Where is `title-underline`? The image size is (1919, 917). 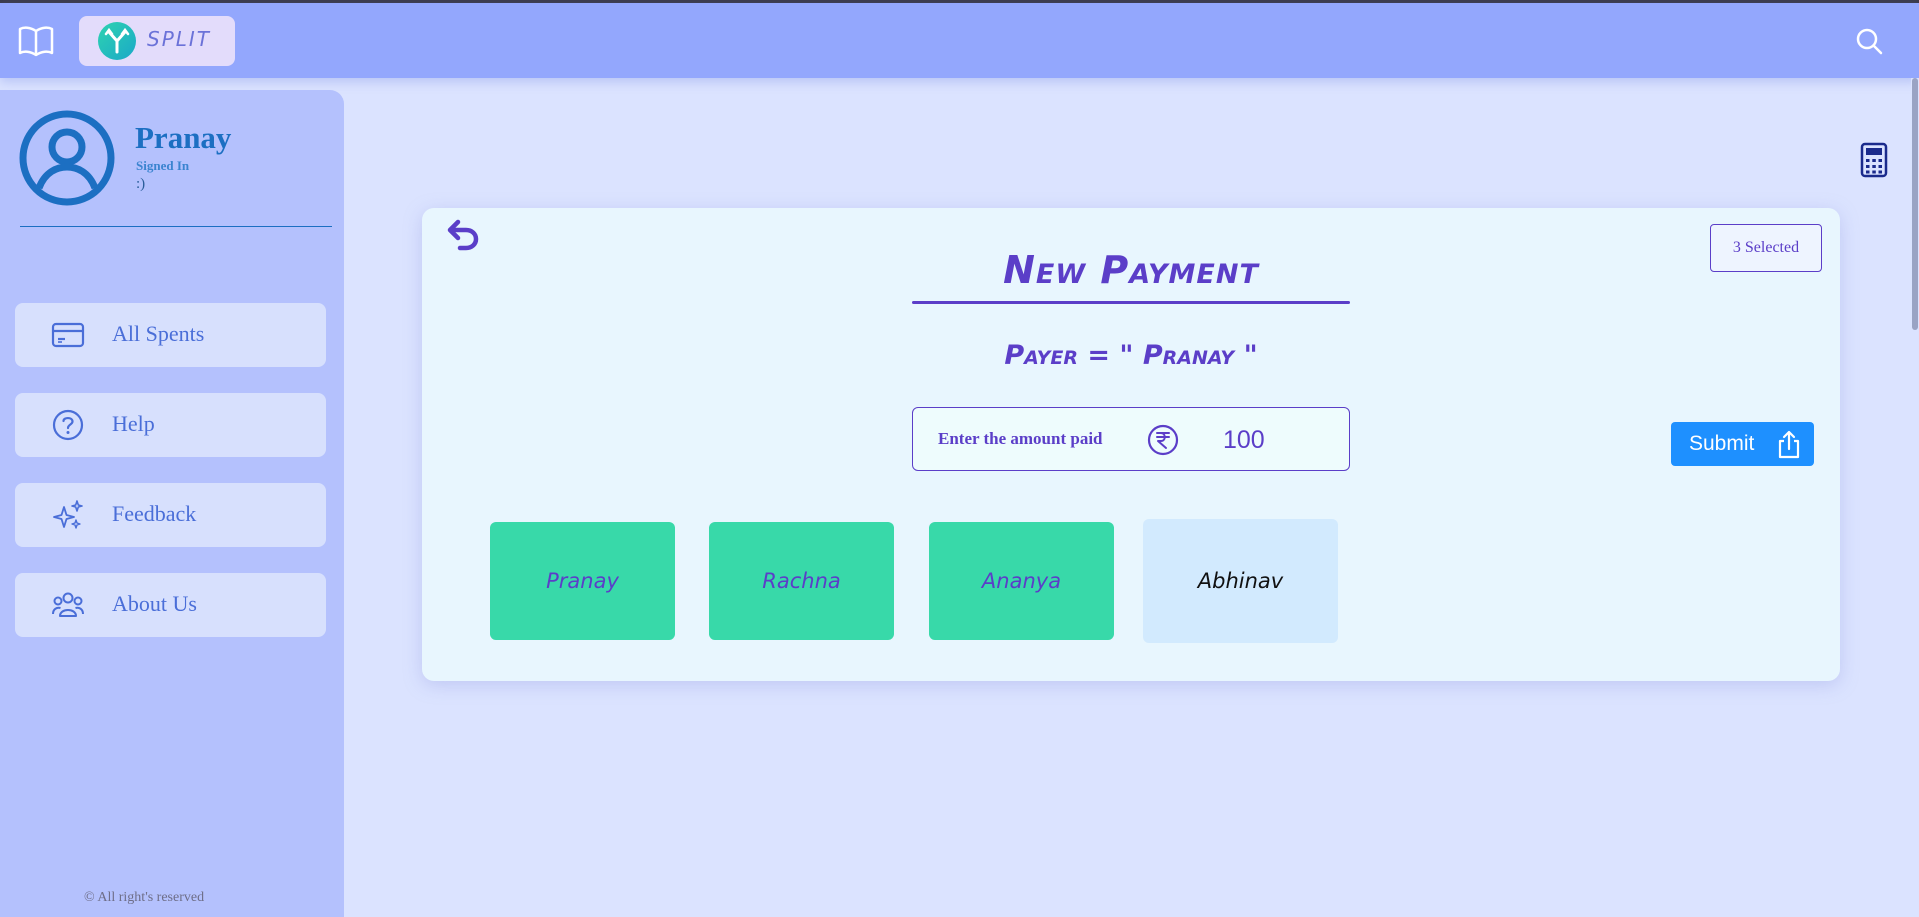
title-underline is located at coordinates (1131, 302).